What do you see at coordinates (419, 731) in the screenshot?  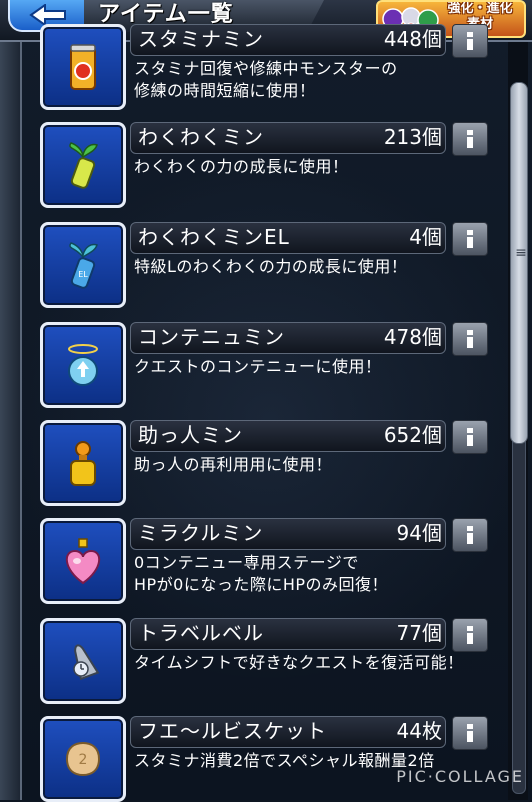 I see `item-count: 44枚` at bounding box center [419, 731].